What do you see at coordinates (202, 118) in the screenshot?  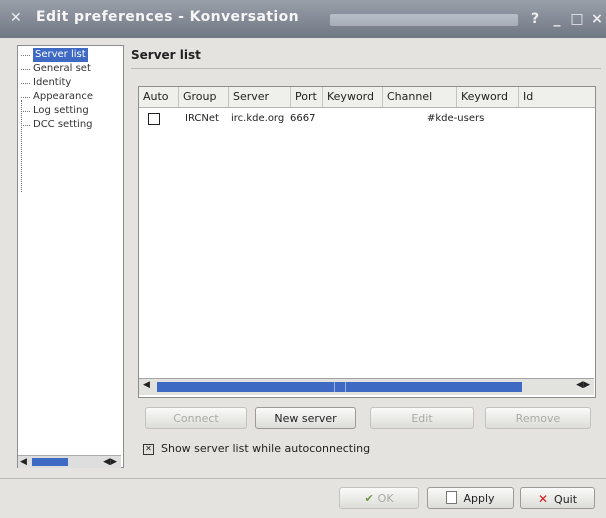 I see `cell-group: IRCNet` at bounding box center [202, 118].